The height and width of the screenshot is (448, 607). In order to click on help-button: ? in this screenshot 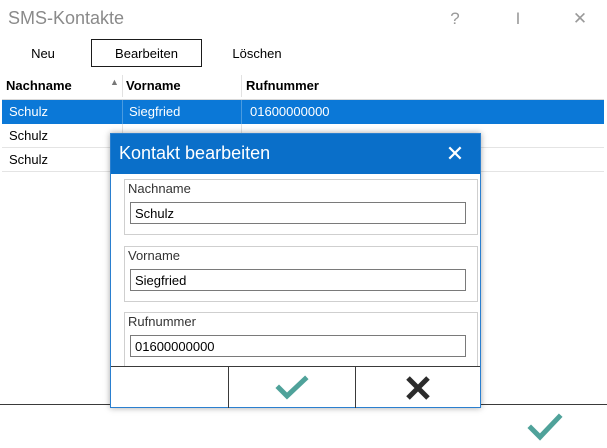, I will do `click(455, 19)`.